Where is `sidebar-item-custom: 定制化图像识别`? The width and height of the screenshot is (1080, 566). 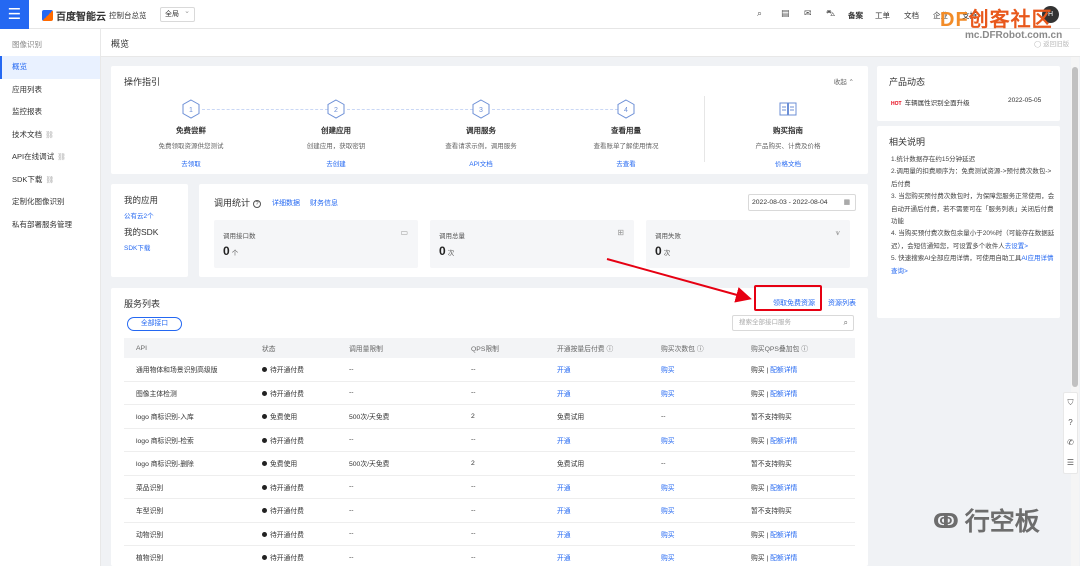 sidebar-item-custom: 定制化图像识别 is located at coordinates (50, 202).